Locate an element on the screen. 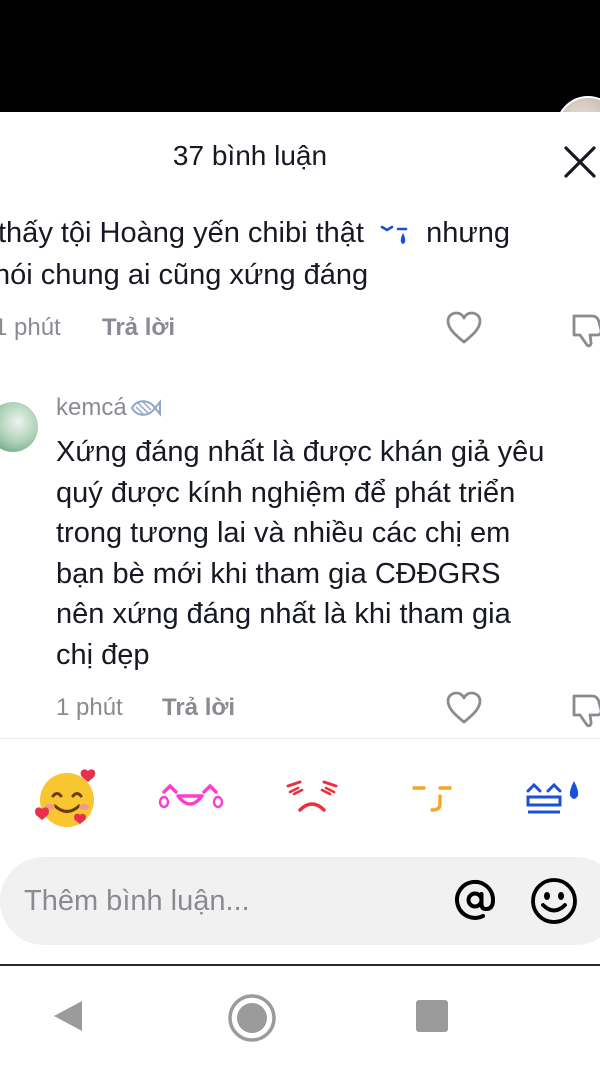 The height and width of the screenshot is (1066, 600). tiktok-sweat-emoji-icon is located at coordinates (553, 798).